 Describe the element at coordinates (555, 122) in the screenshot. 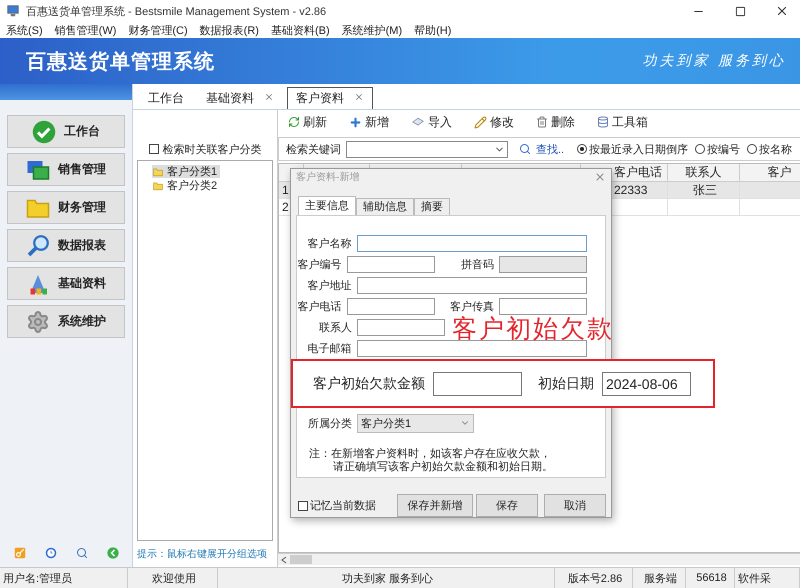

I see `toolbar-button: 删除` at that location.